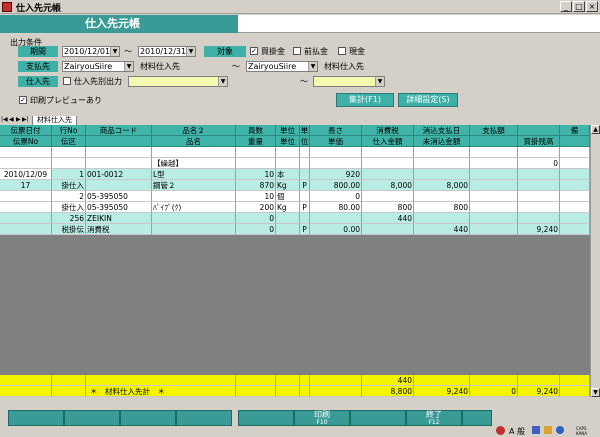 This screenshot has height=437, width=600. What do you see at coordinates (365, 100) in the screenshot?
I see `aggregate-button: 集計(F1)` at bounding box center [365, 100].